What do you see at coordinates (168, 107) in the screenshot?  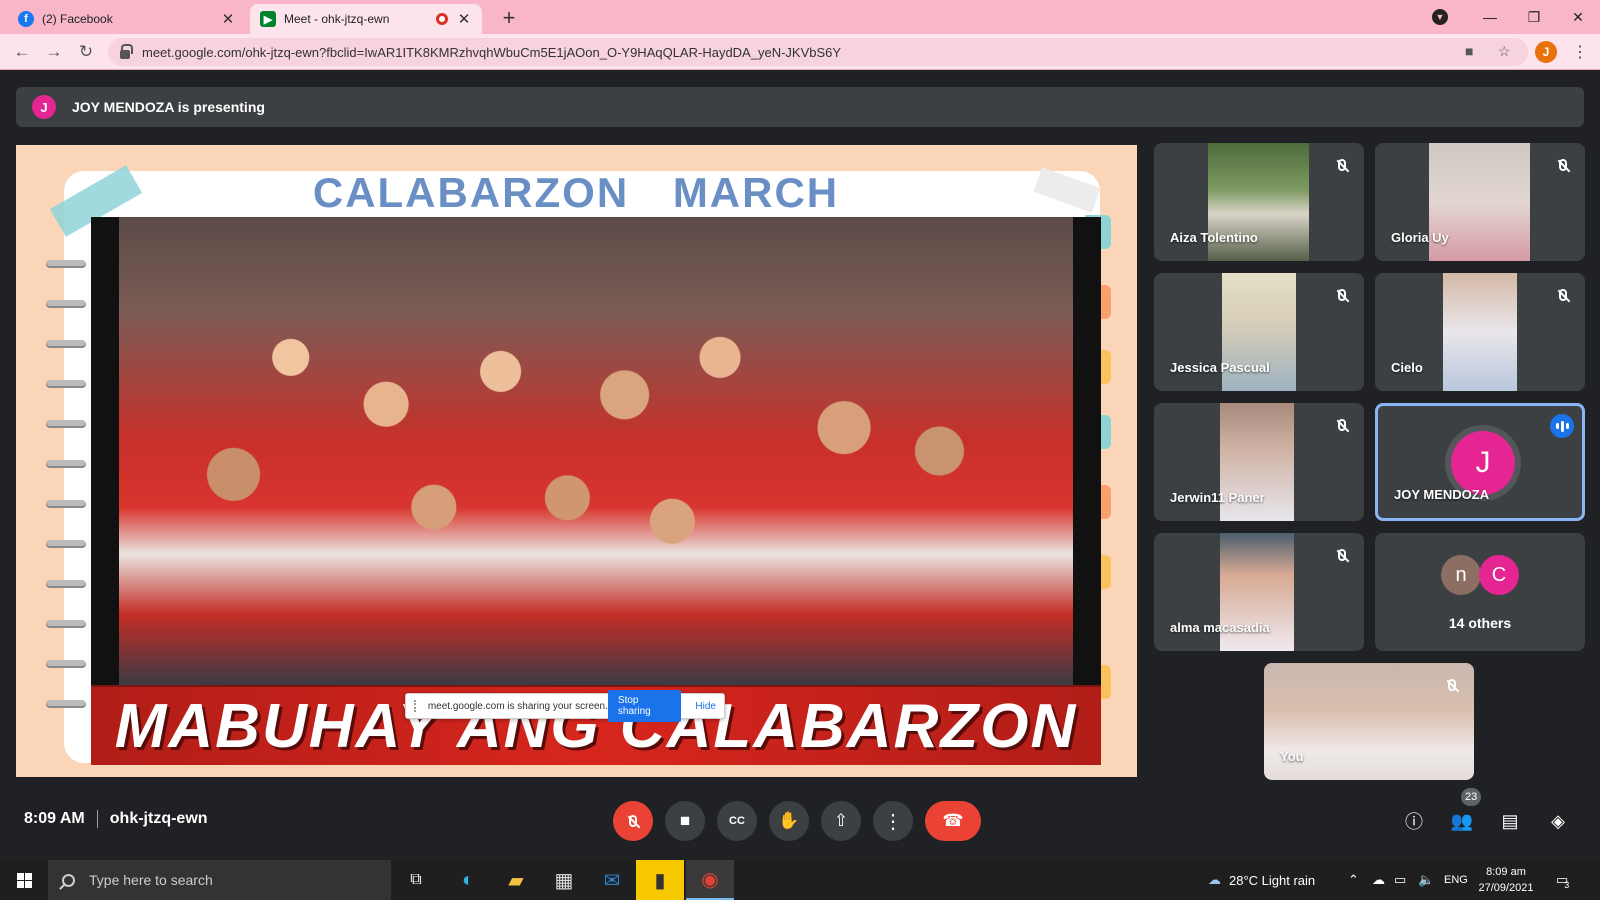 I see `presenting-text: JOY MENDOZA is presenting` at bounding box center [168, 107].